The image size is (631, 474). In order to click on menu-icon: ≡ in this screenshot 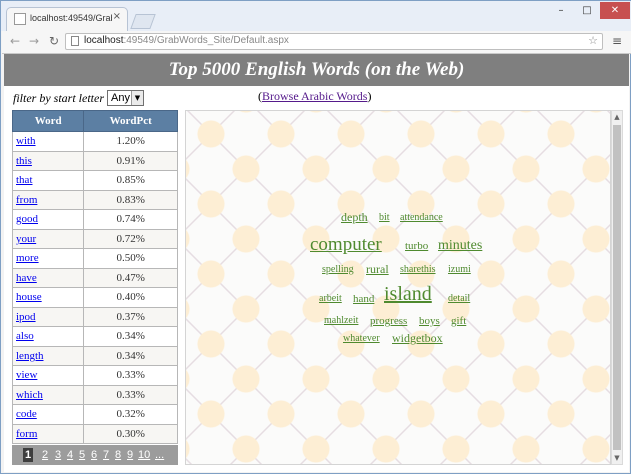, I will do `click(617, 41)`.